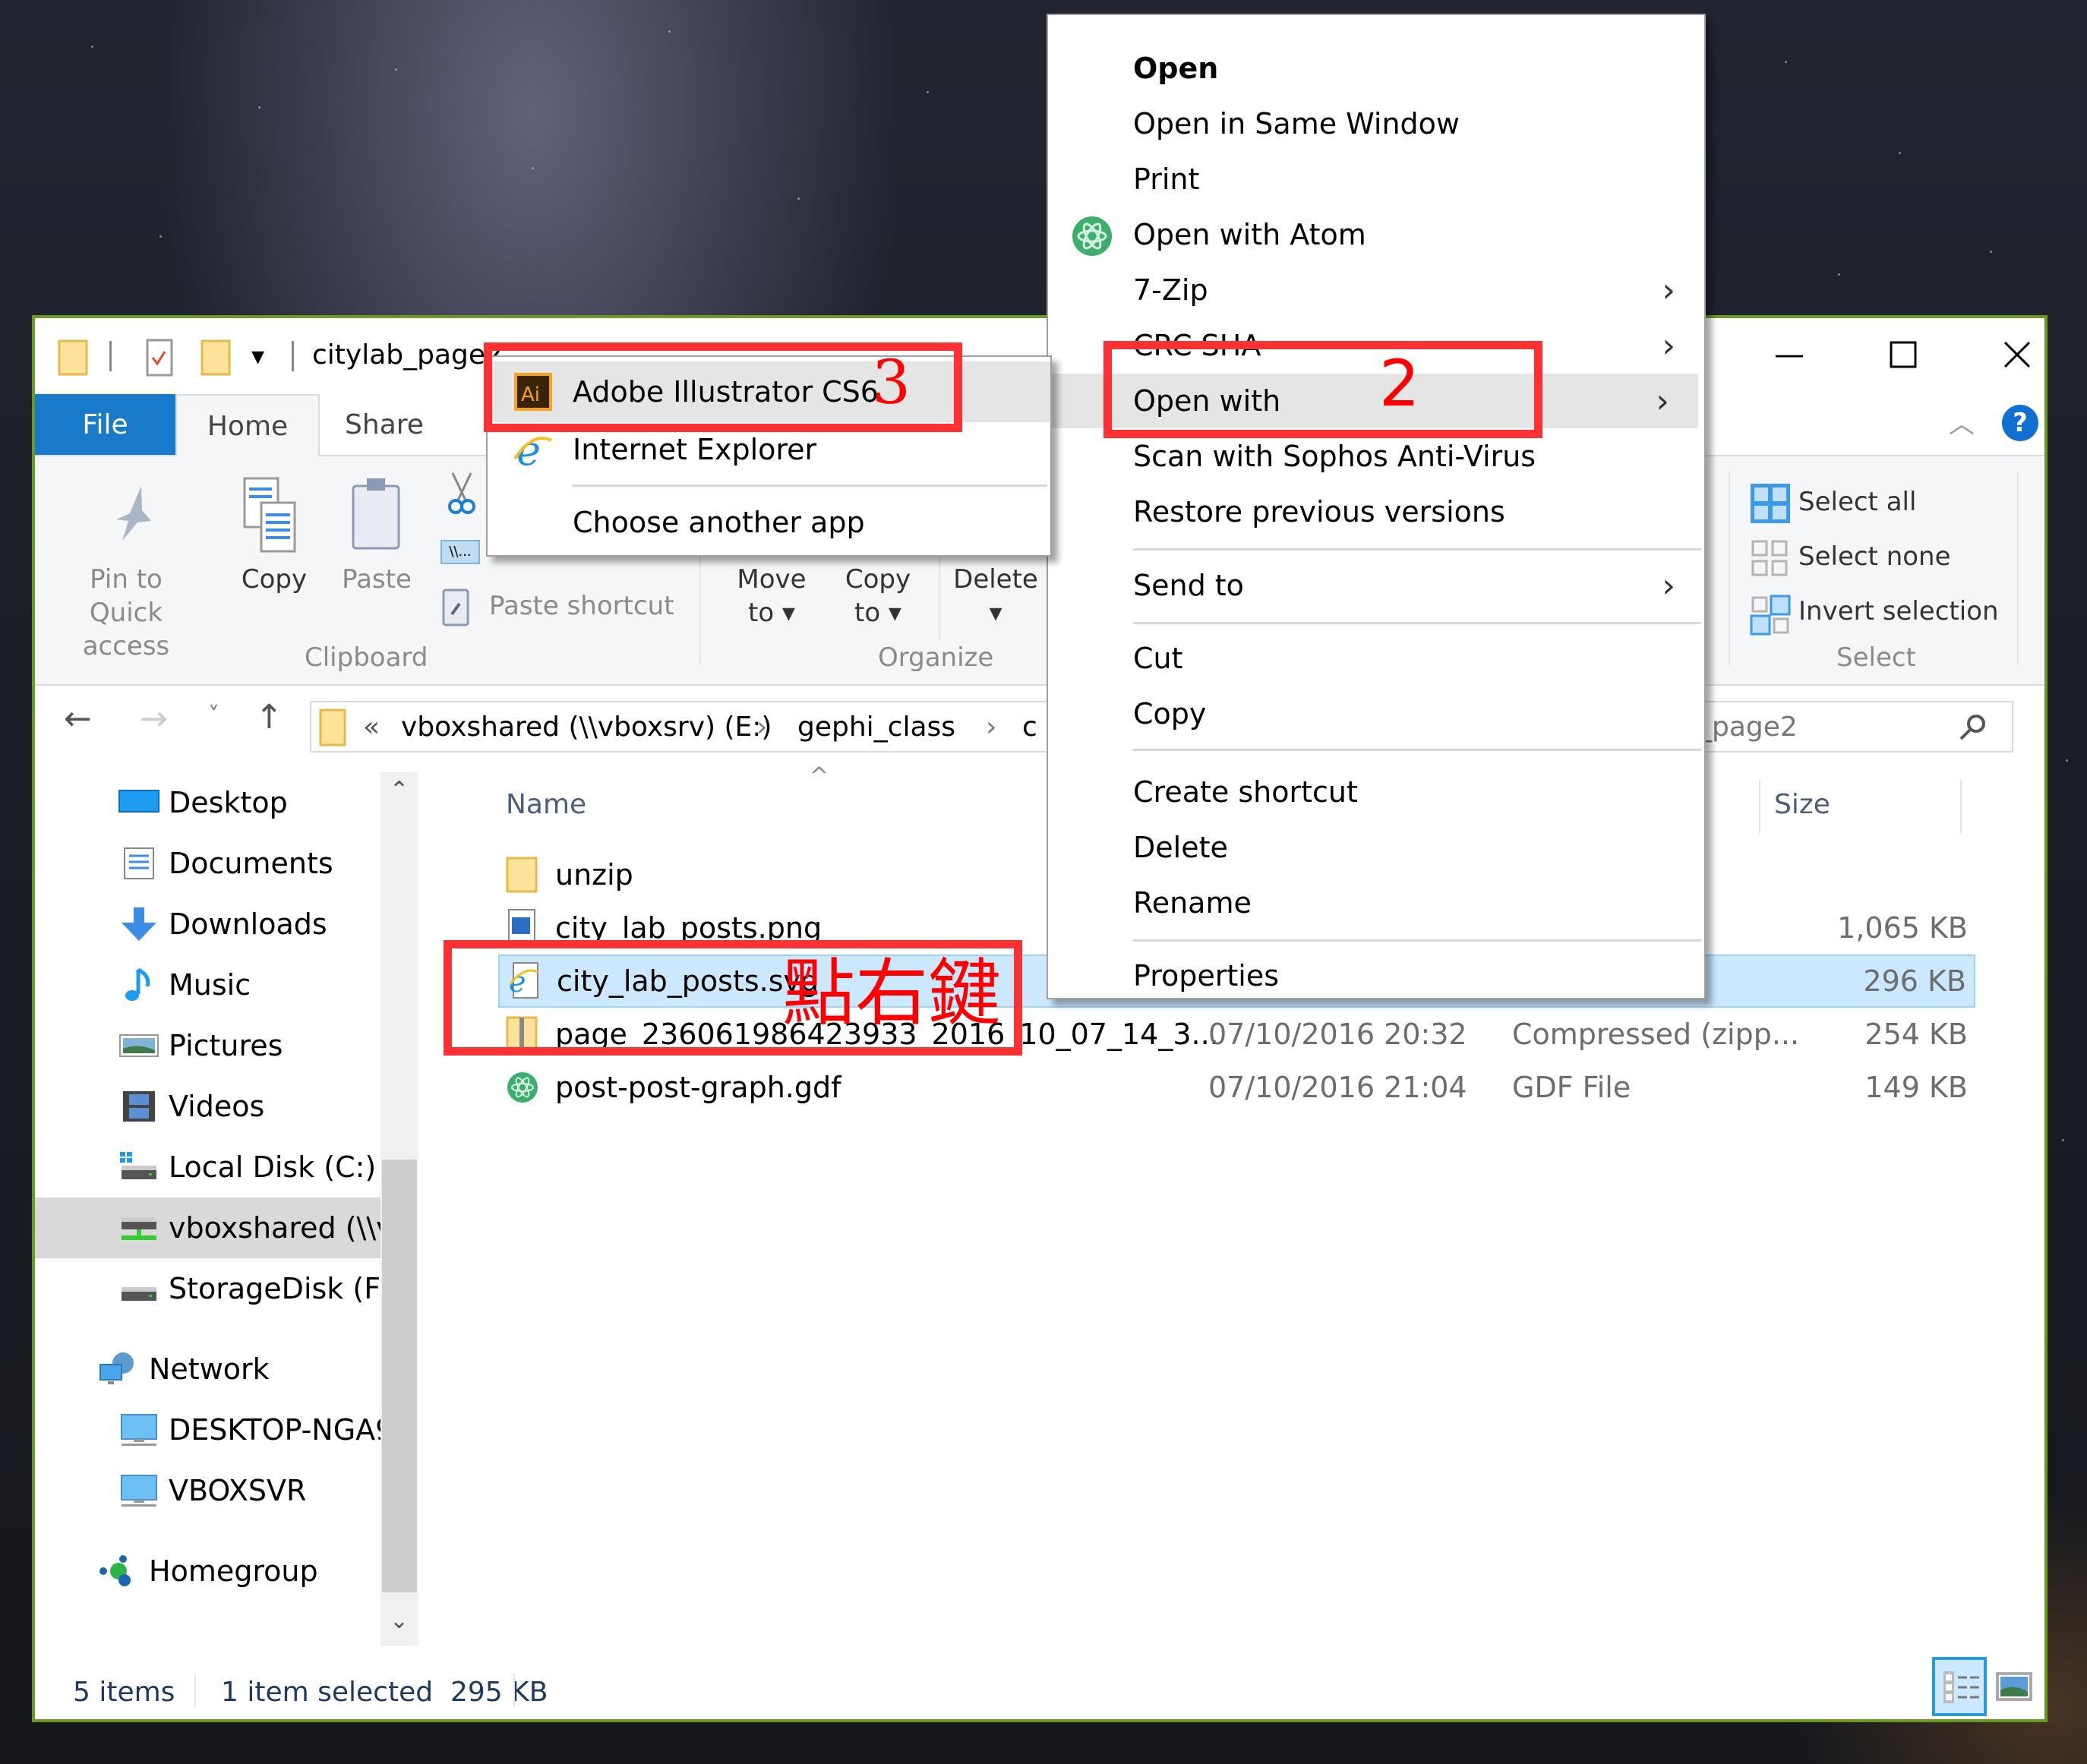  I want to click on sidebar-item-homegroup: Homegroup, so click(208, 1571).